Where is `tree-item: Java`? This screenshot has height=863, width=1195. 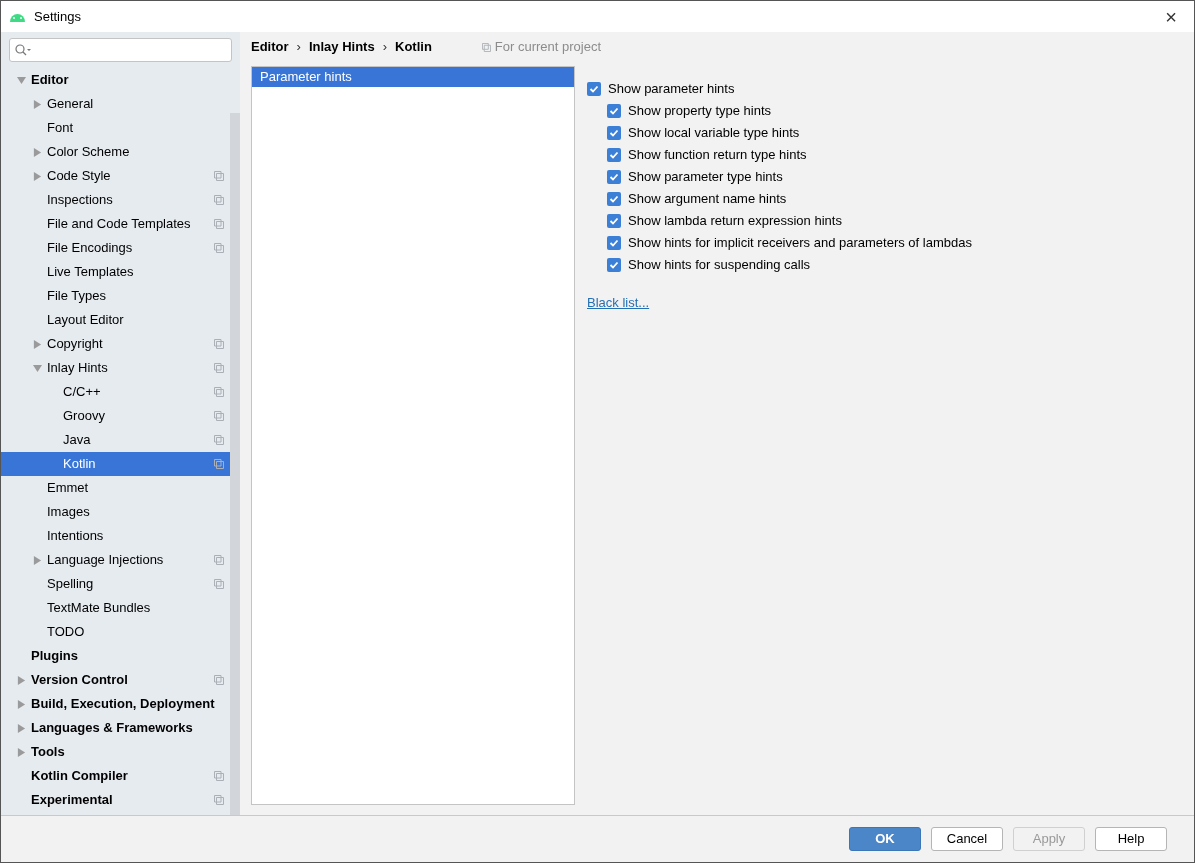
tree-item: Java is located at coordinates (115, 440).